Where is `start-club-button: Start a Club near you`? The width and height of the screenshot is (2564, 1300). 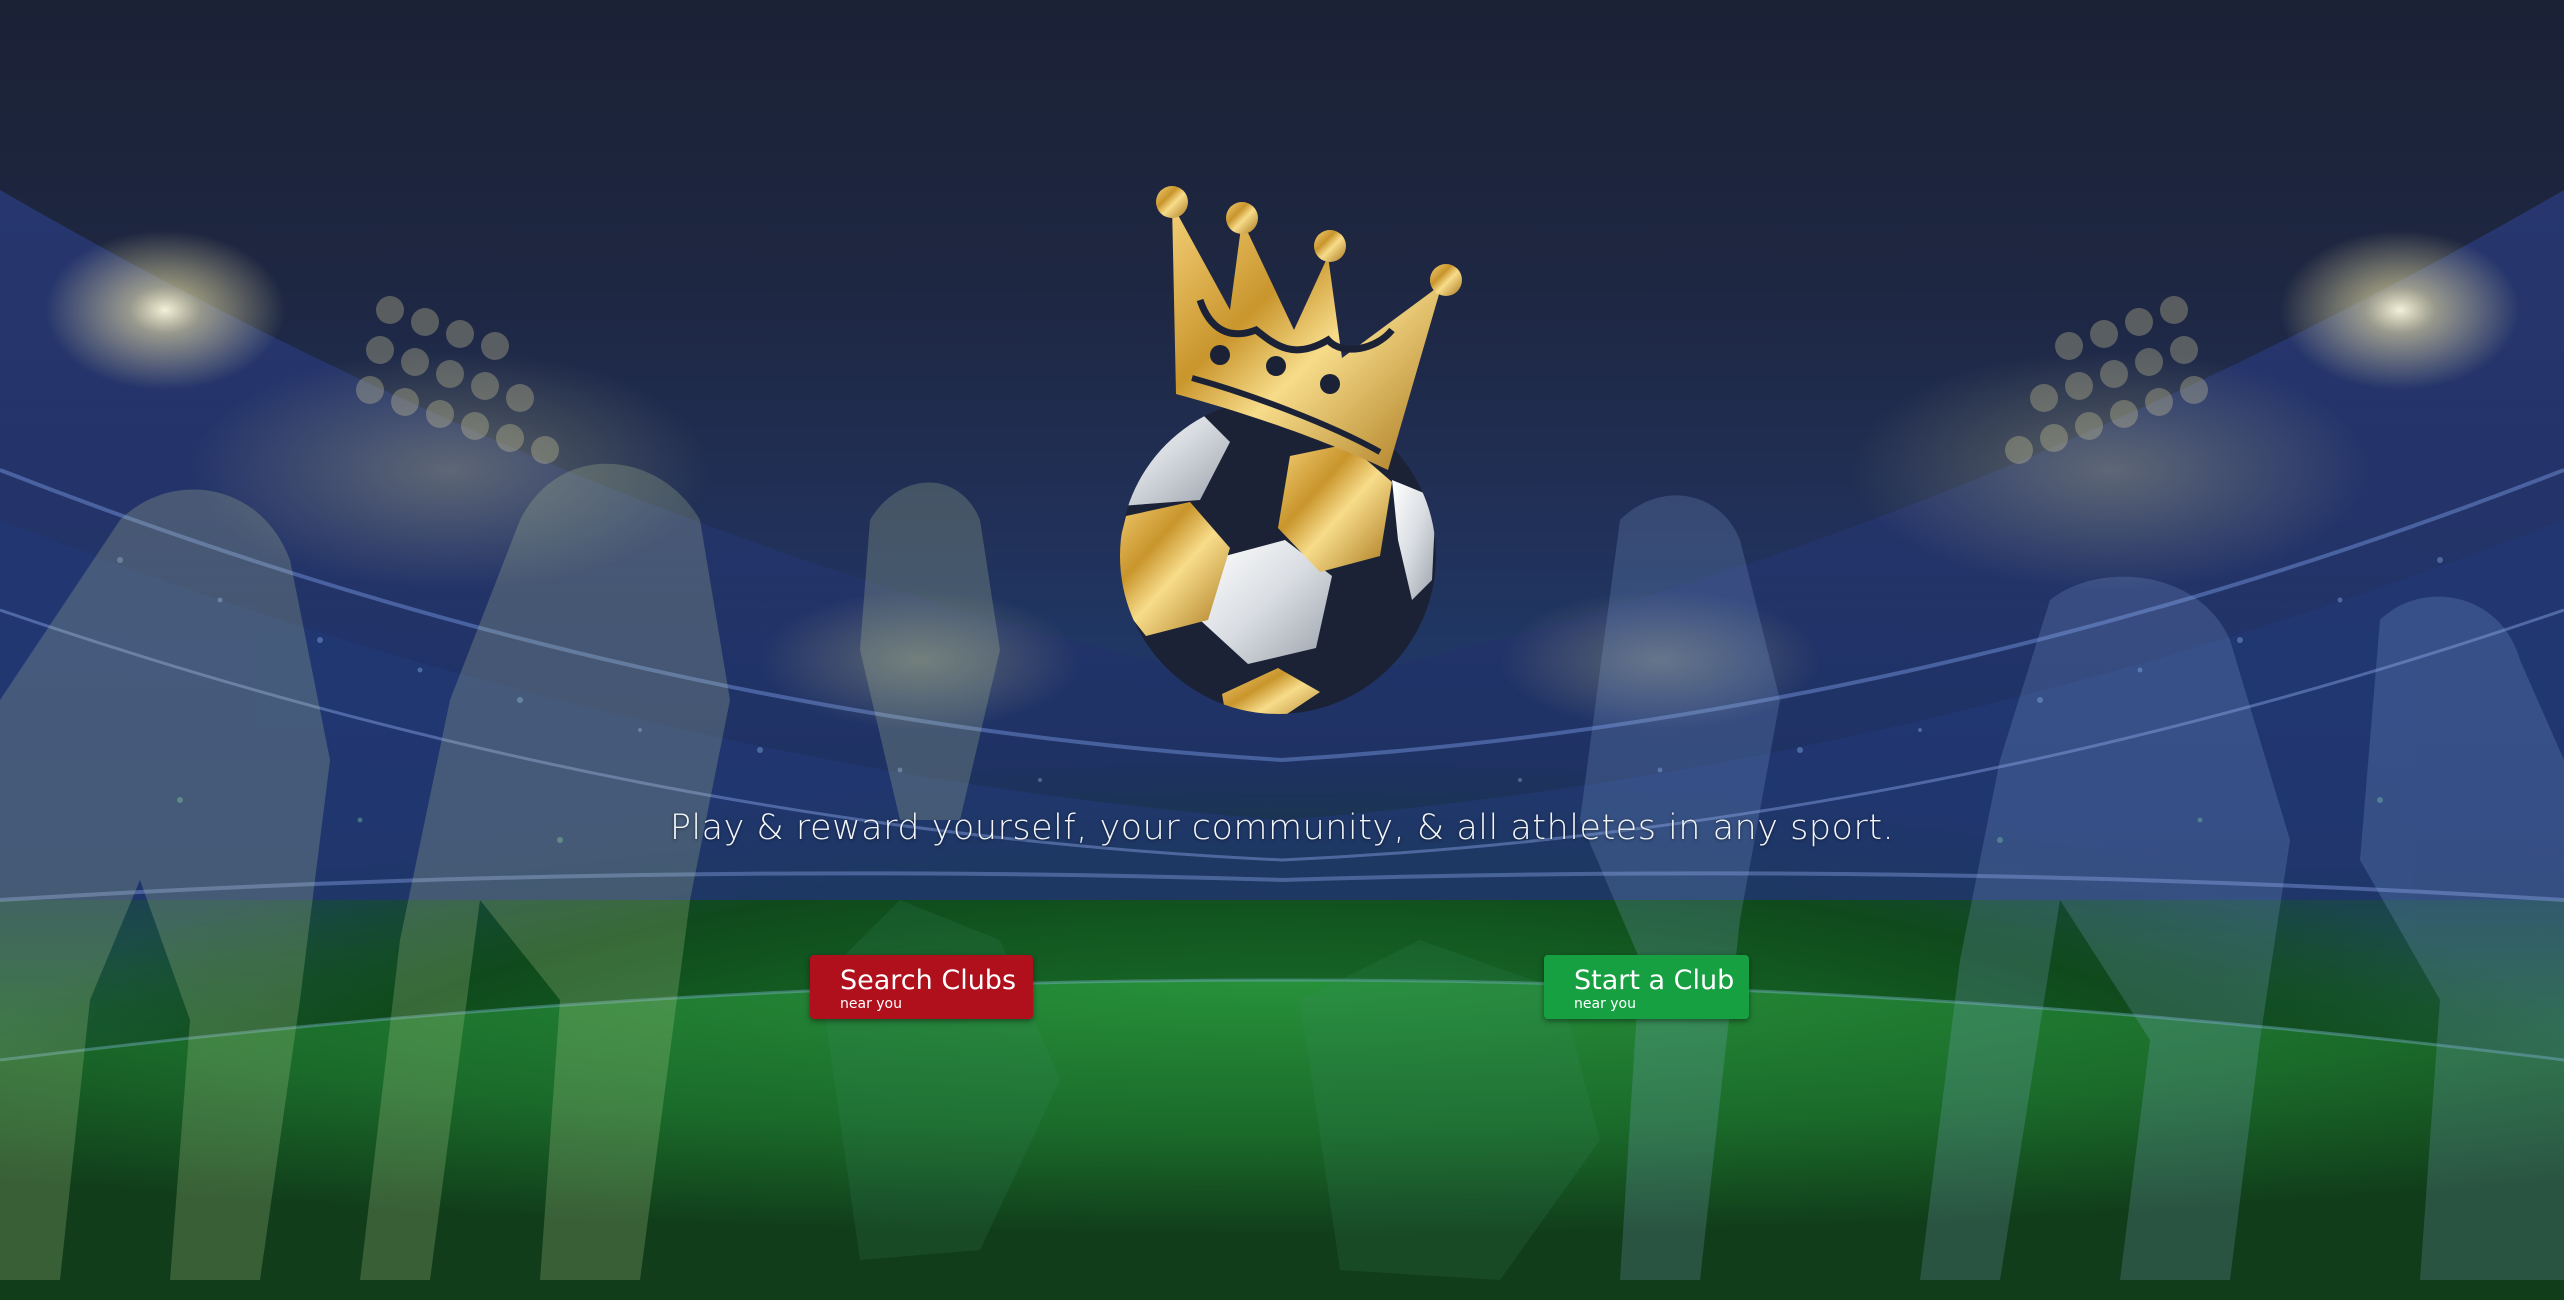 start-club-button: Start a Club near you is located at coordinates (1646, 987).